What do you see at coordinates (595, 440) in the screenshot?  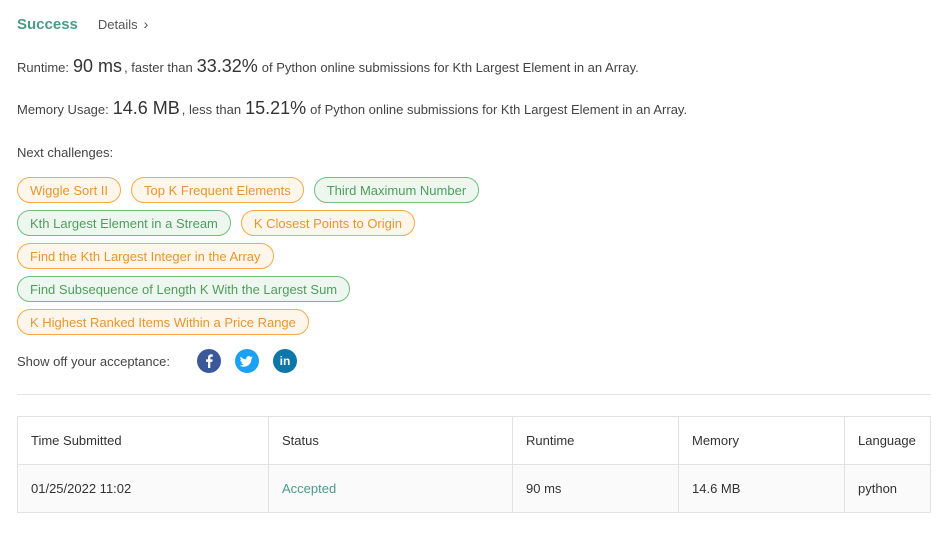 I see `column-header: Runtime` at bounding box center [595, 440].